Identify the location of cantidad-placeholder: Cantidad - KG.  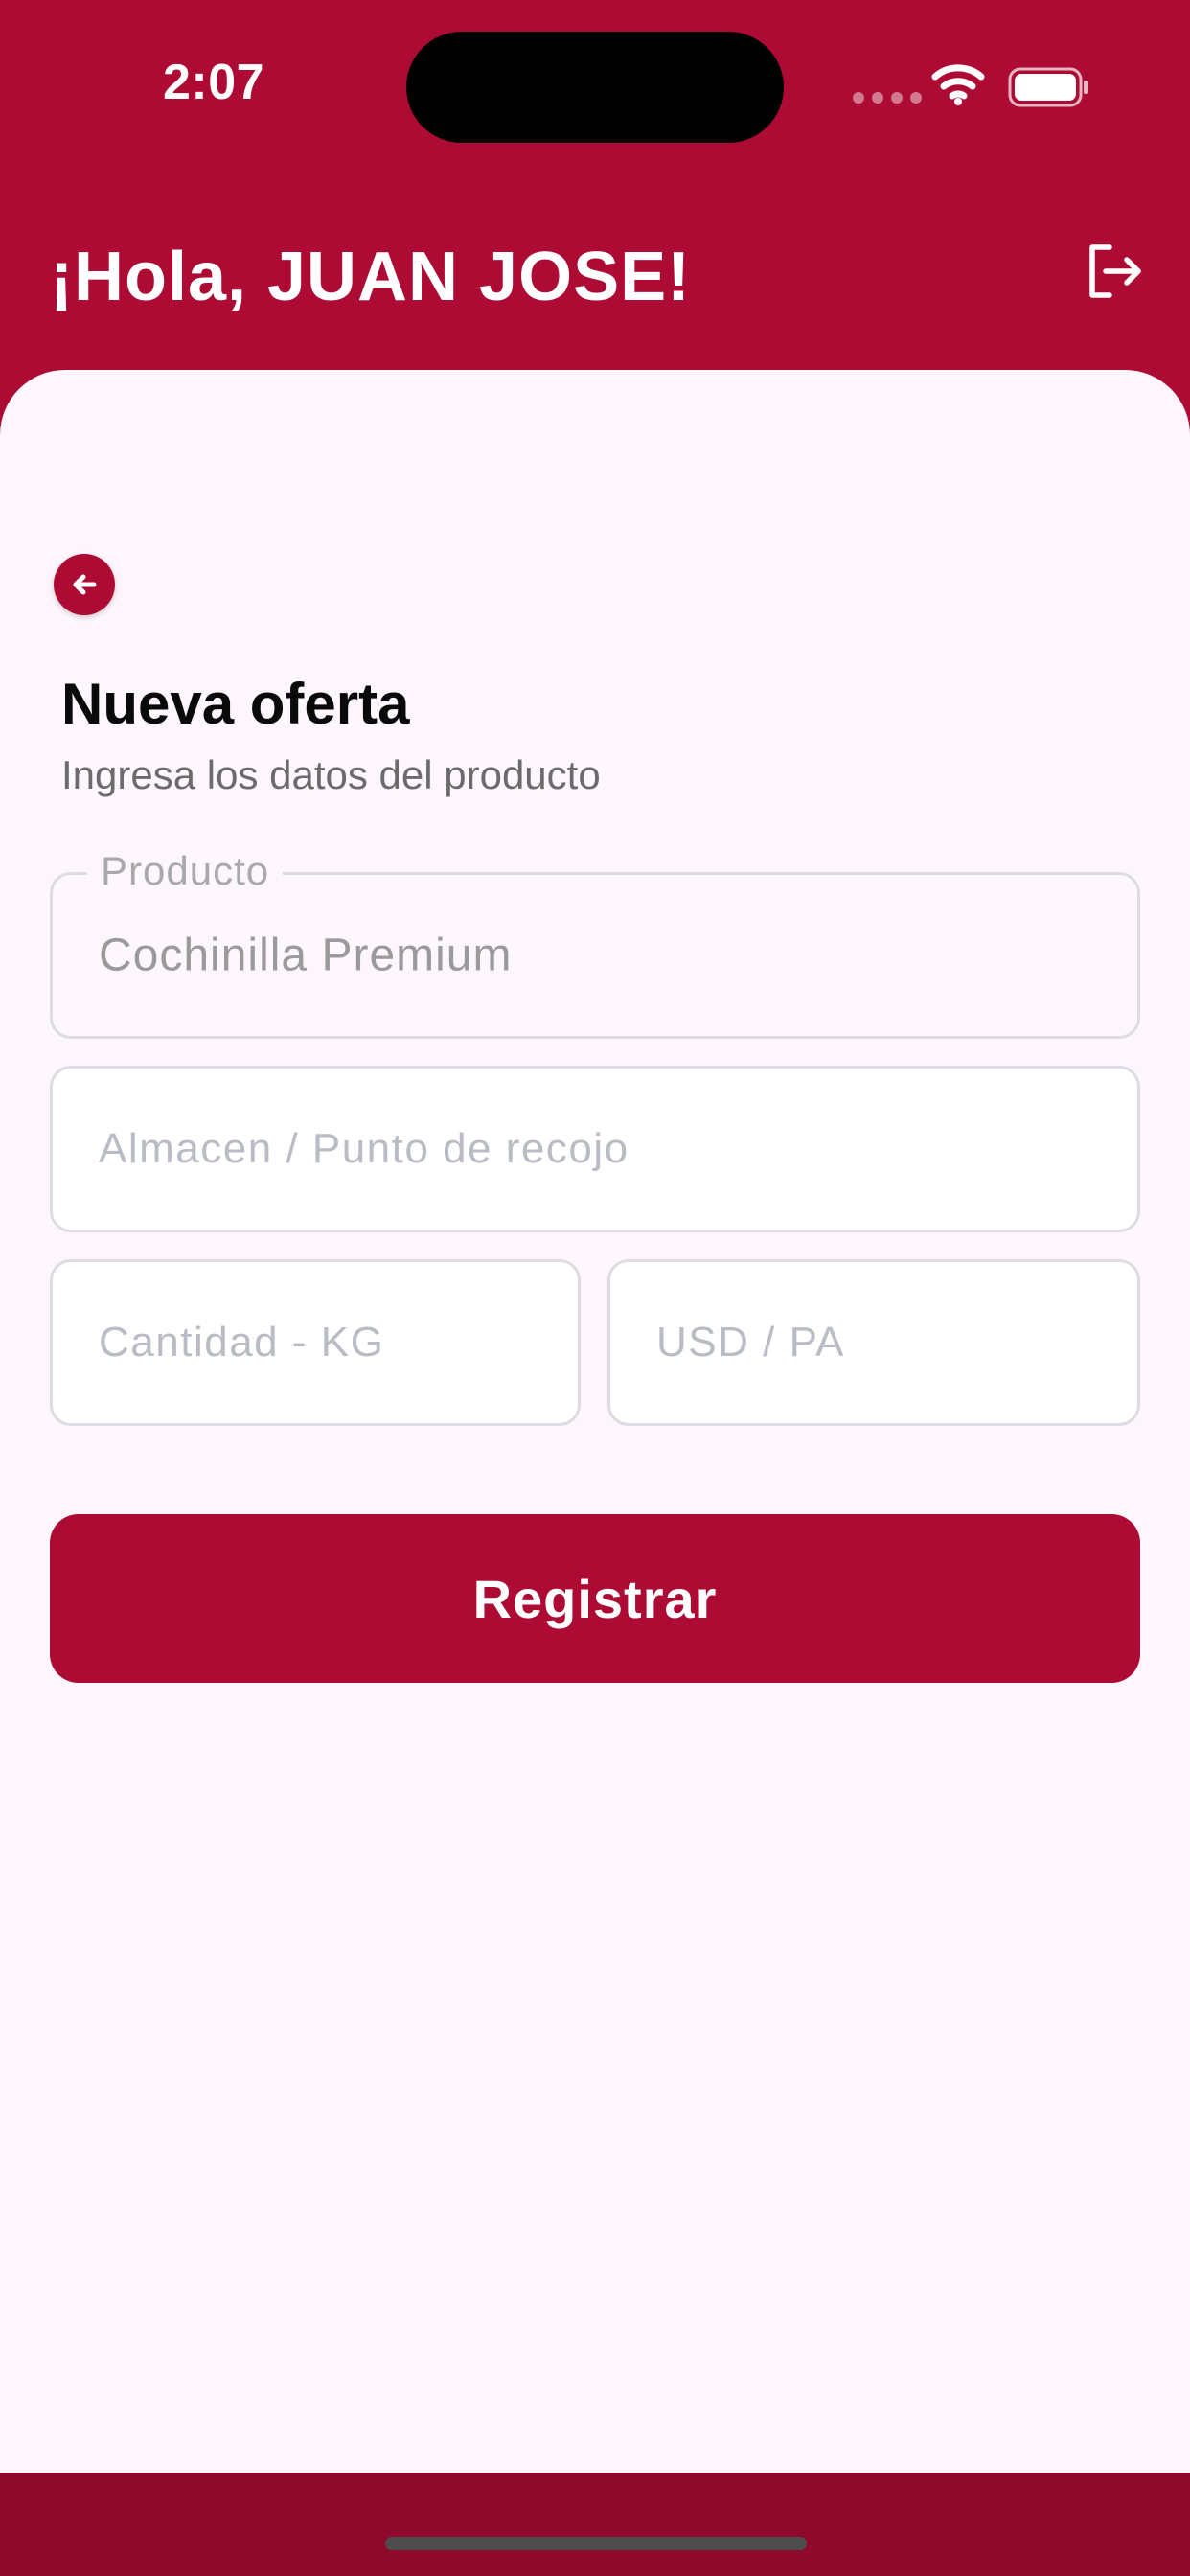
(242, 1342).